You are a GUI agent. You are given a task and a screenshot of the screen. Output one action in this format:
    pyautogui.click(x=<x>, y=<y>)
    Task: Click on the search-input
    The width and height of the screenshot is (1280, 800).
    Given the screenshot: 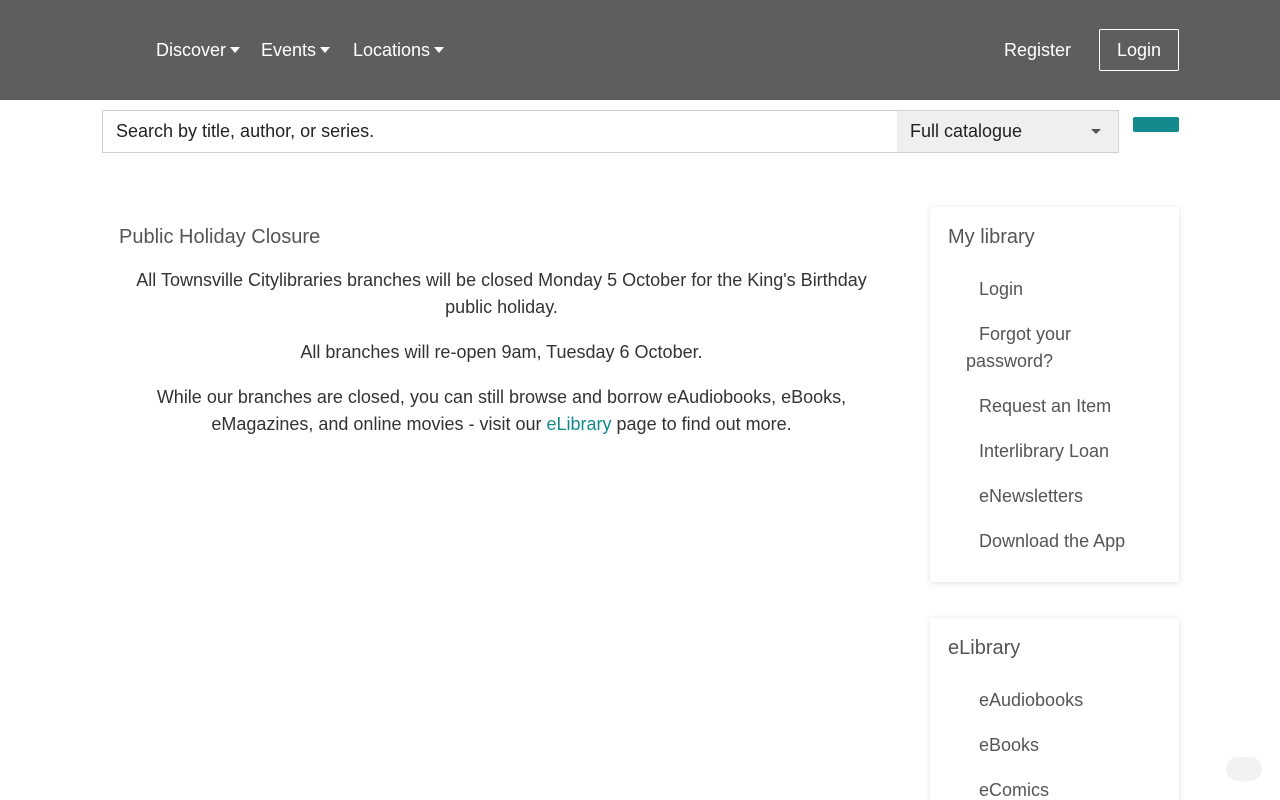 What is the action you would take?
    pyautogui.click(x=499, y=131)
    